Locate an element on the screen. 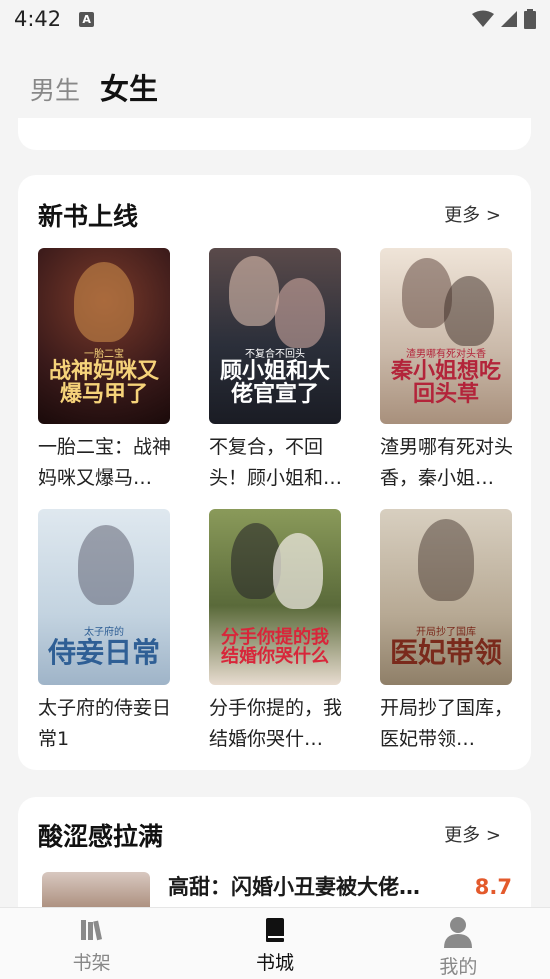 The height and width of the screenshot is (979, 550). nav-bookstore: 书城 is located at coordinates (274, 943).